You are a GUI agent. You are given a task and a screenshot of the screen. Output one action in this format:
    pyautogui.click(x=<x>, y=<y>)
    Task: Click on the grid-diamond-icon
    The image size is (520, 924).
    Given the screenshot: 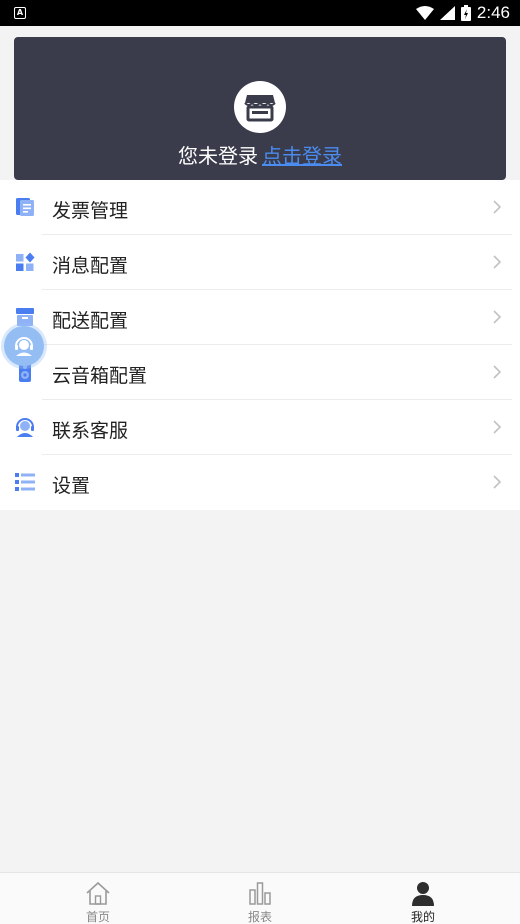 What is the action you would take?
    pyautogui.click(x=25, y=261)
    